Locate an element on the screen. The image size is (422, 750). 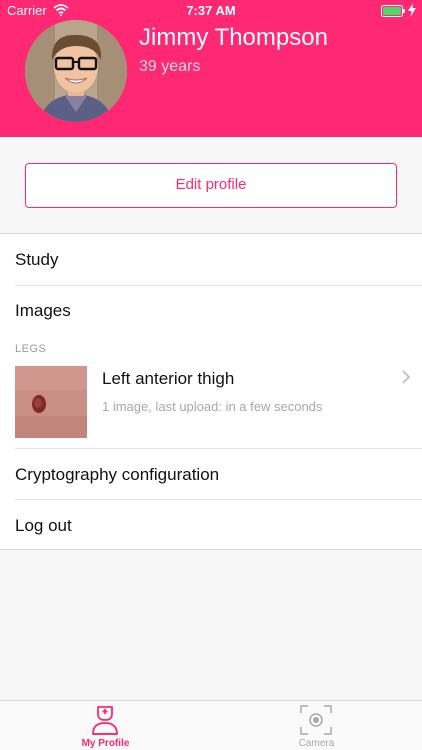
tab-camera: Camera is located at coordinates (316, 725).